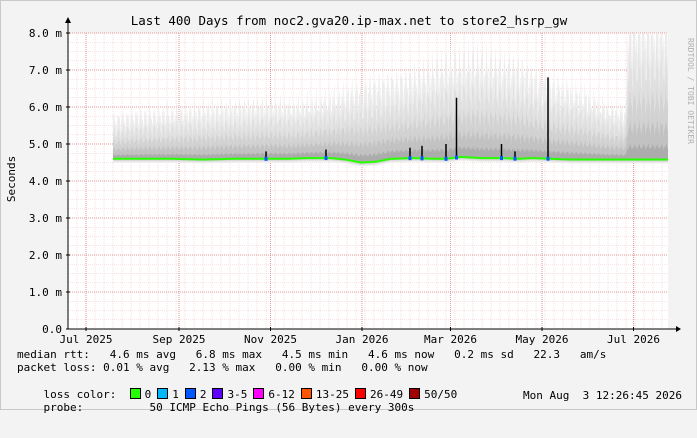 This screenshot has width=697, height=438. I want to click on y-tick-label: 7.0 m, so click(45, 70).